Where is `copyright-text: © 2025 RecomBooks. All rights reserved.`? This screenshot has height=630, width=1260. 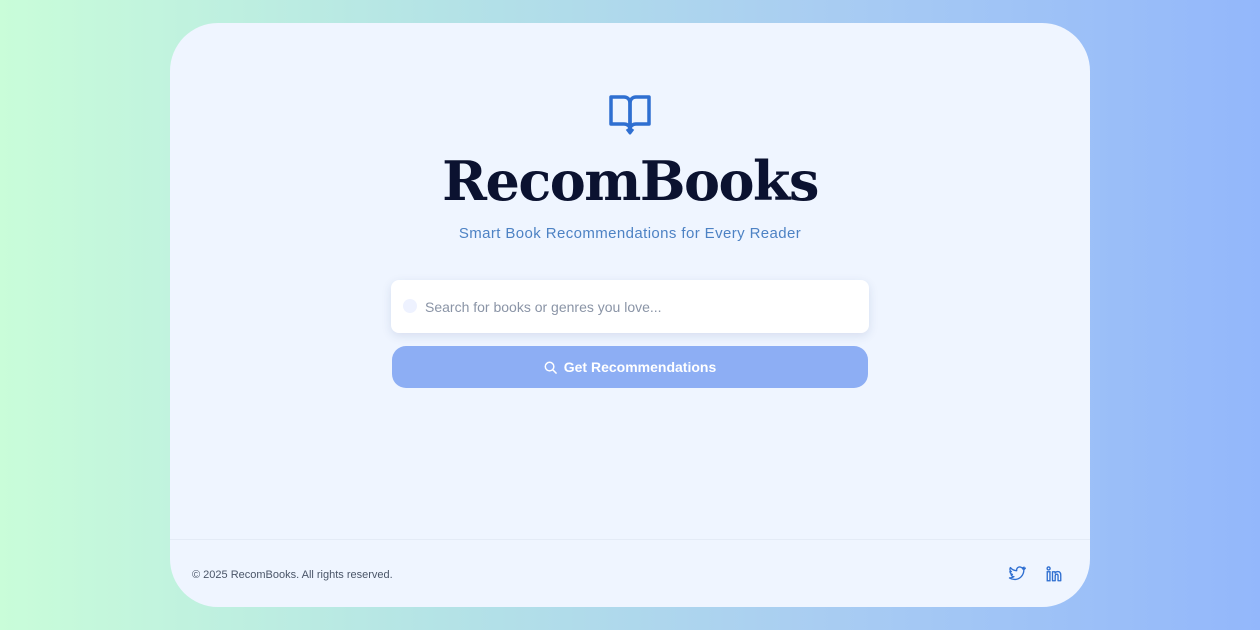 copyright-text: © 2025 RecomBooks. All rights reserved. is located at coordinates (292, 575).